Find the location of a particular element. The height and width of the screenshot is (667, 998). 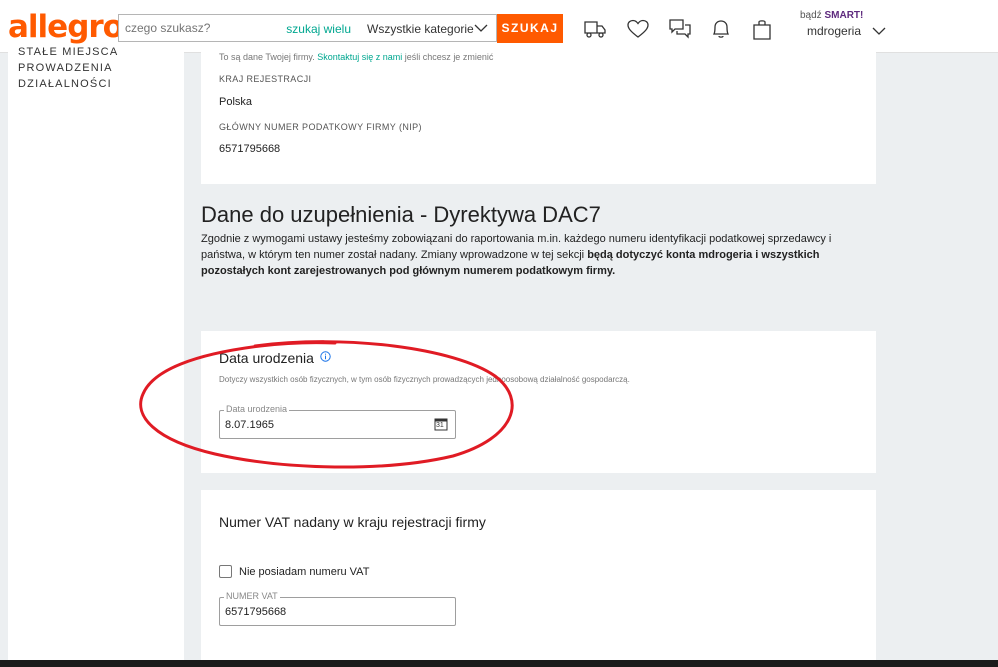

smart-badge: bądź SMART! is located at coordinates (831, 15).